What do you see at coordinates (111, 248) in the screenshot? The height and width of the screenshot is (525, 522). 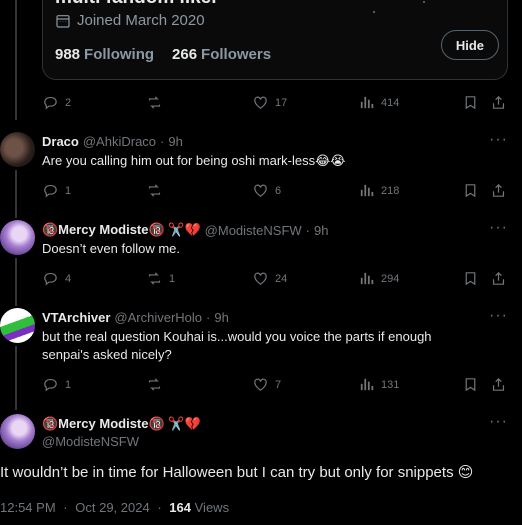 I see `tweet-text: Doesn’t even follow me.` at bounding box center [111, 248].